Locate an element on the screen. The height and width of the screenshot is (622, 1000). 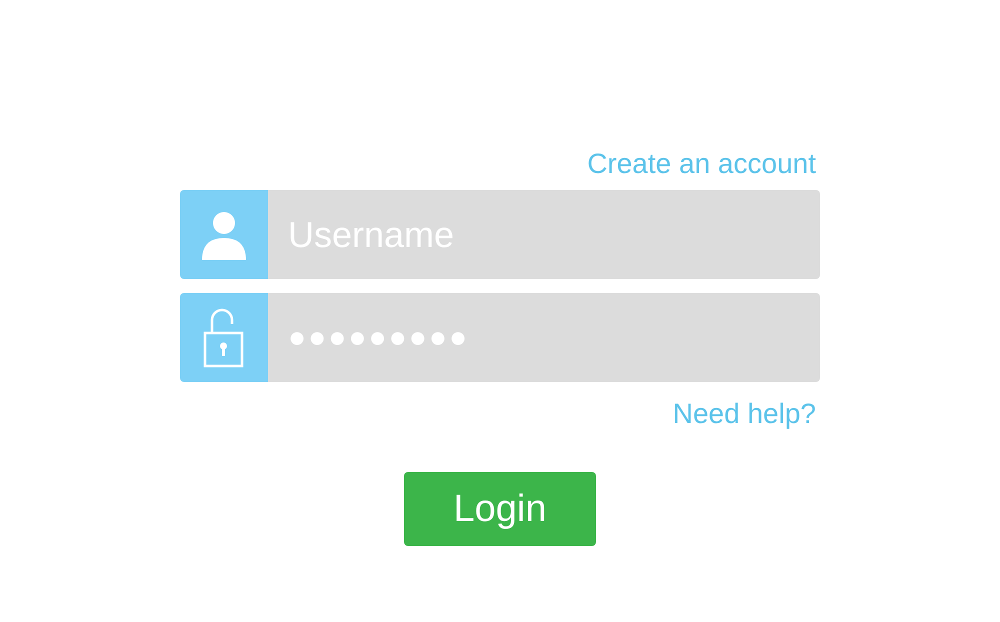
user-icon is located at coordinates (224, 234).